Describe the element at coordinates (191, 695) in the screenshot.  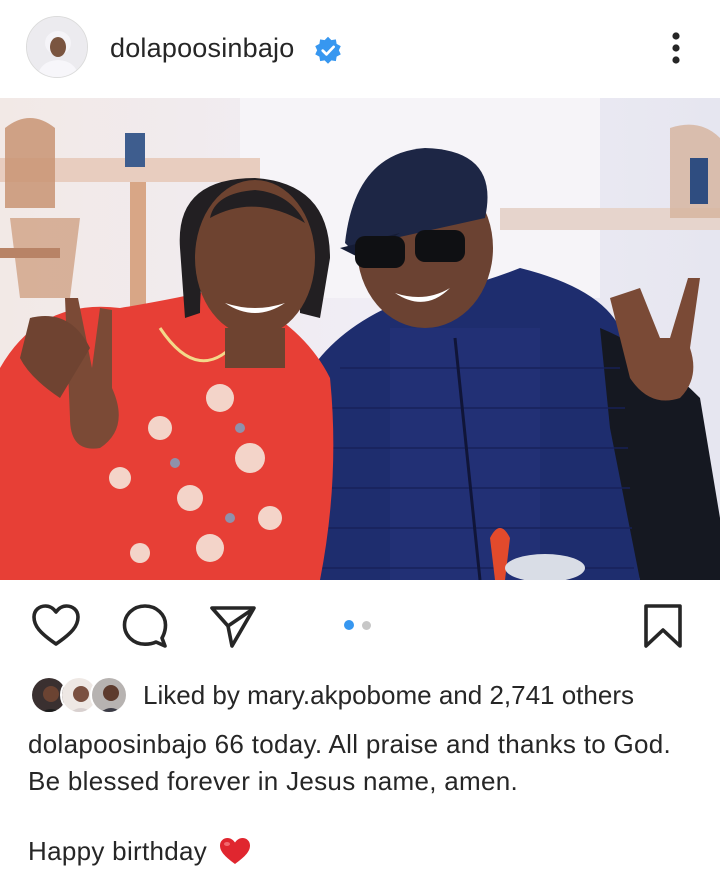
I see `liked-by-prefix: Liked by` at that location.